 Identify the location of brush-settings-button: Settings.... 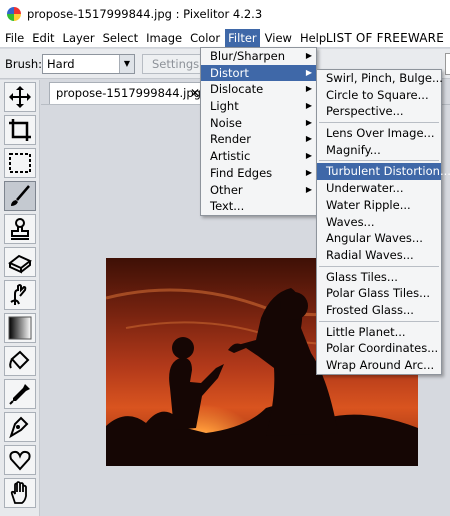
(176, 64).